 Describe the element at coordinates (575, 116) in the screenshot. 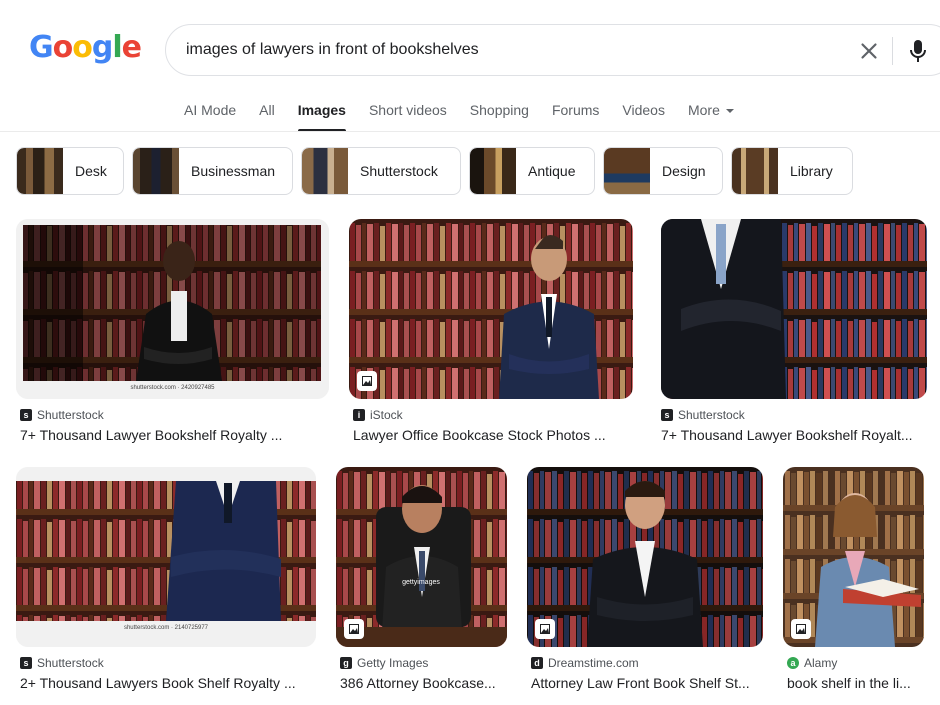

I see `tab-forums: Forums` at that location.